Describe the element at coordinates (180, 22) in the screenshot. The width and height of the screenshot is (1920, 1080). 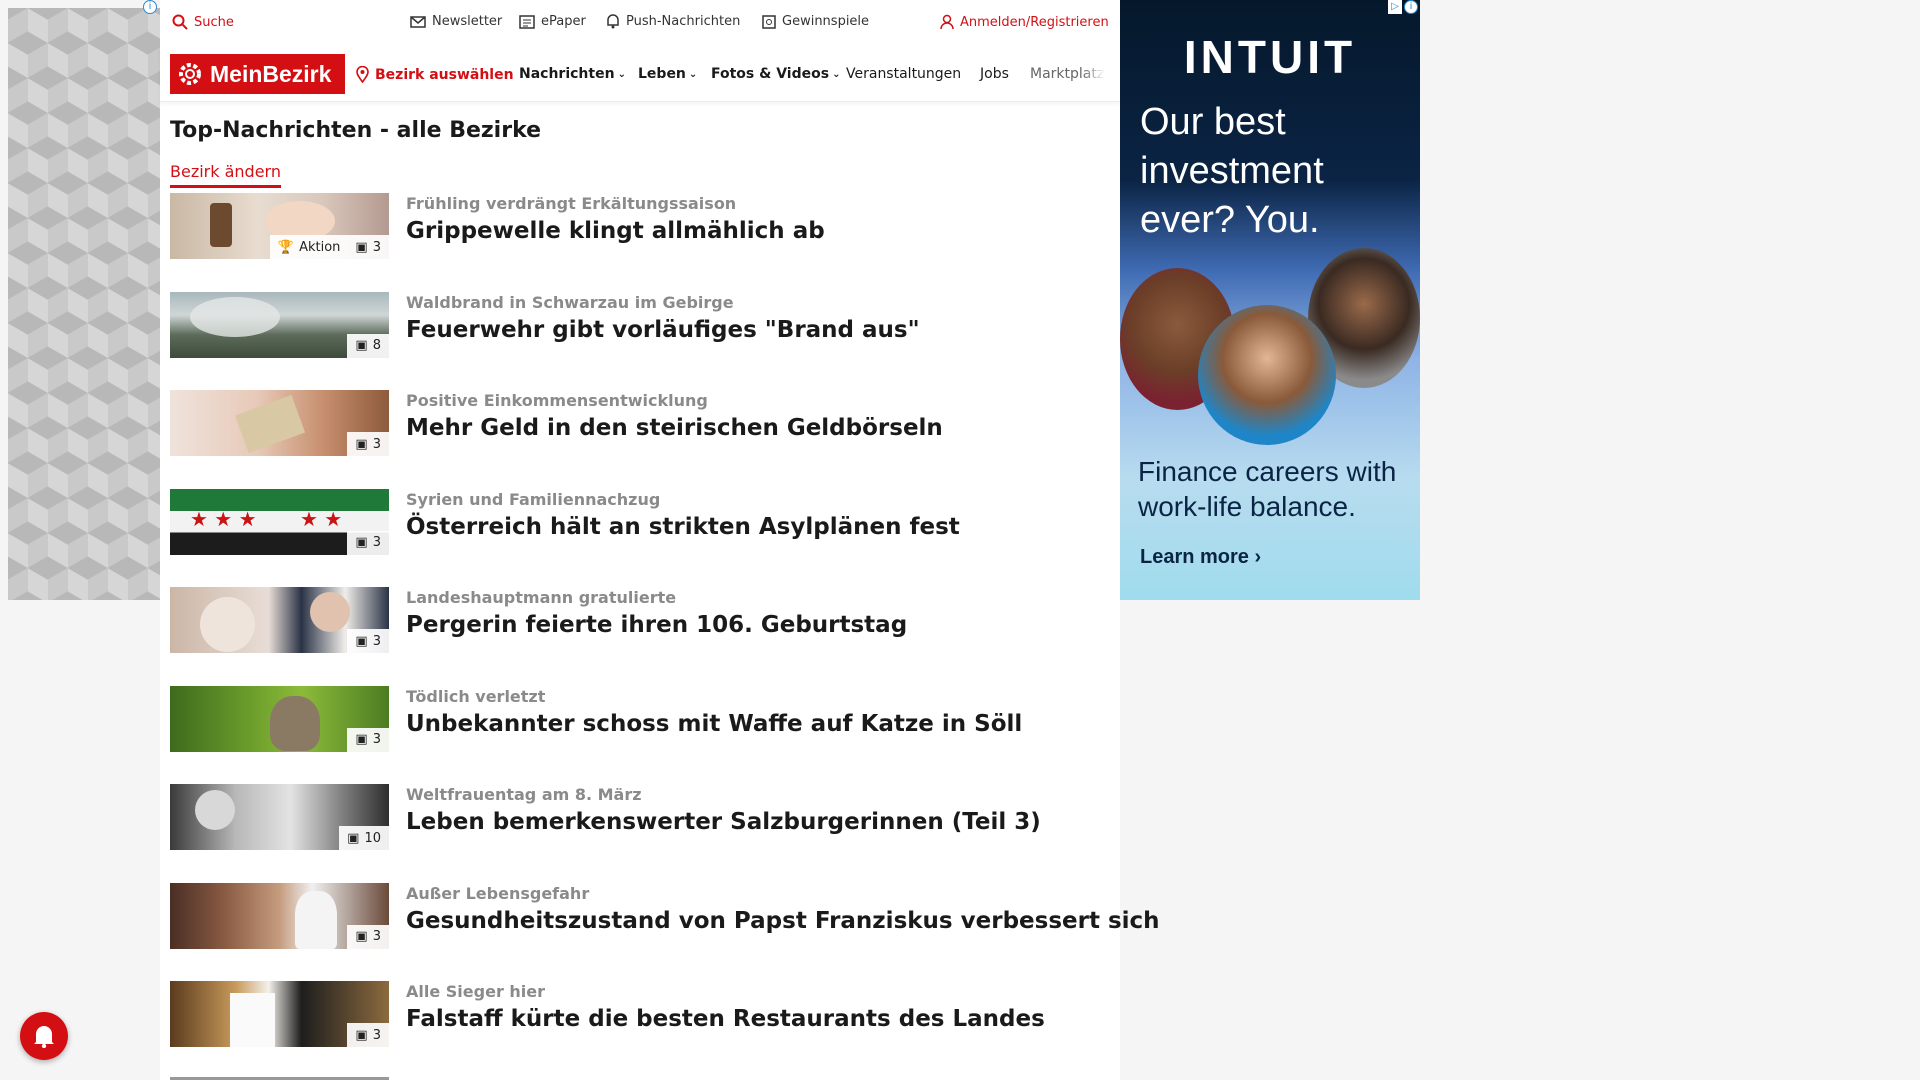
I see `search-icon` at that location.